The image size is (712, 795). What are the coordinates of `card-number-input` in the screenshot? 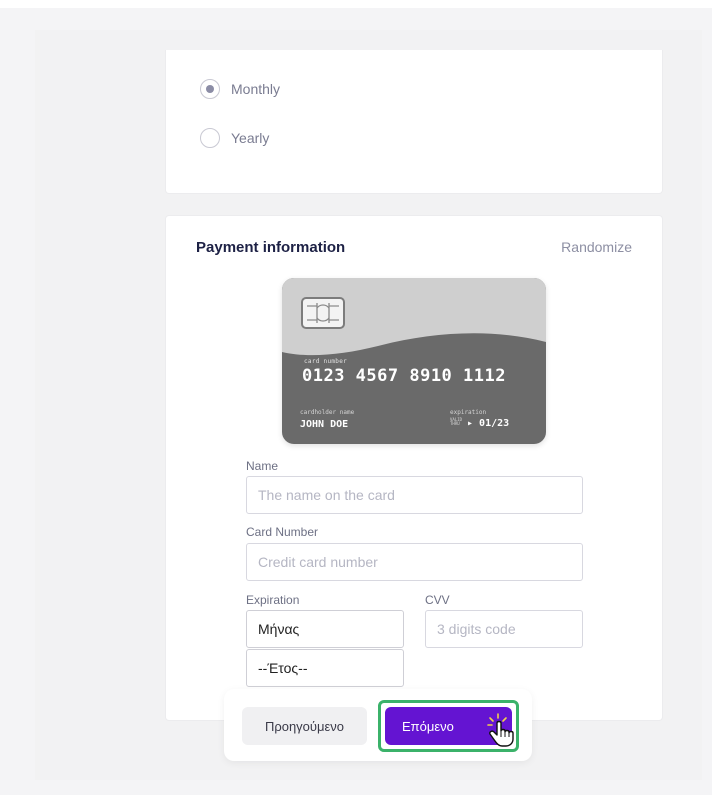 It's located at (414, 562).